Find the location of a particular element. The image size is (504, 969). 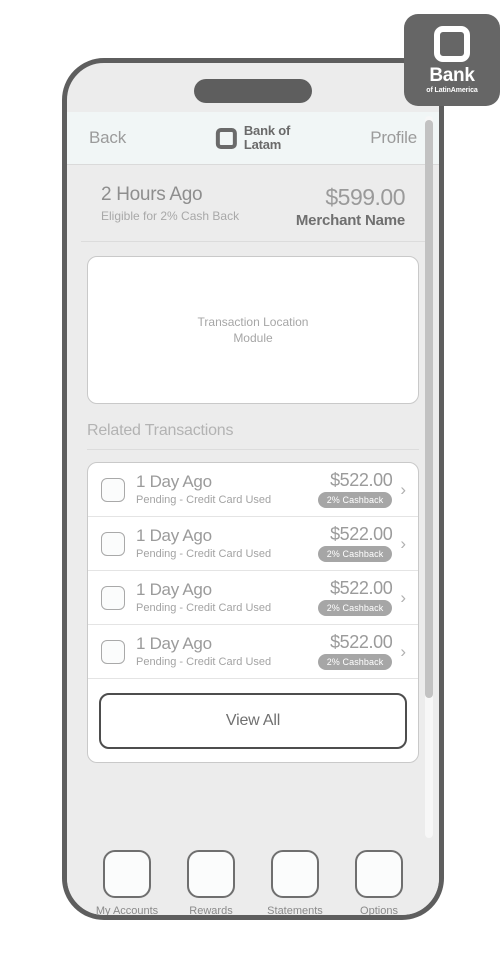

app-logo-text: Bank of Latam is located at coordinates (267, 137).